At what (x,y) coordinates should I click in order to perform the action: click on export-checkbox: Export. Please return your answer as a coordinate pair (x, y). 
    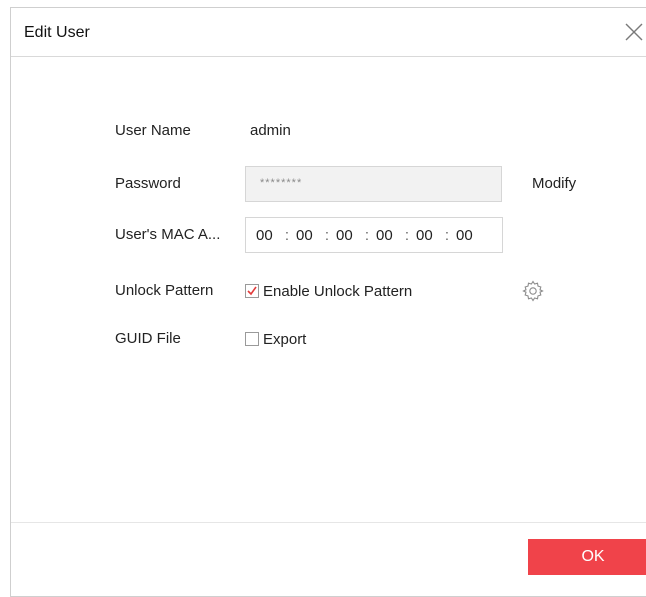
    Looking at the image, I should click on (275, 339).